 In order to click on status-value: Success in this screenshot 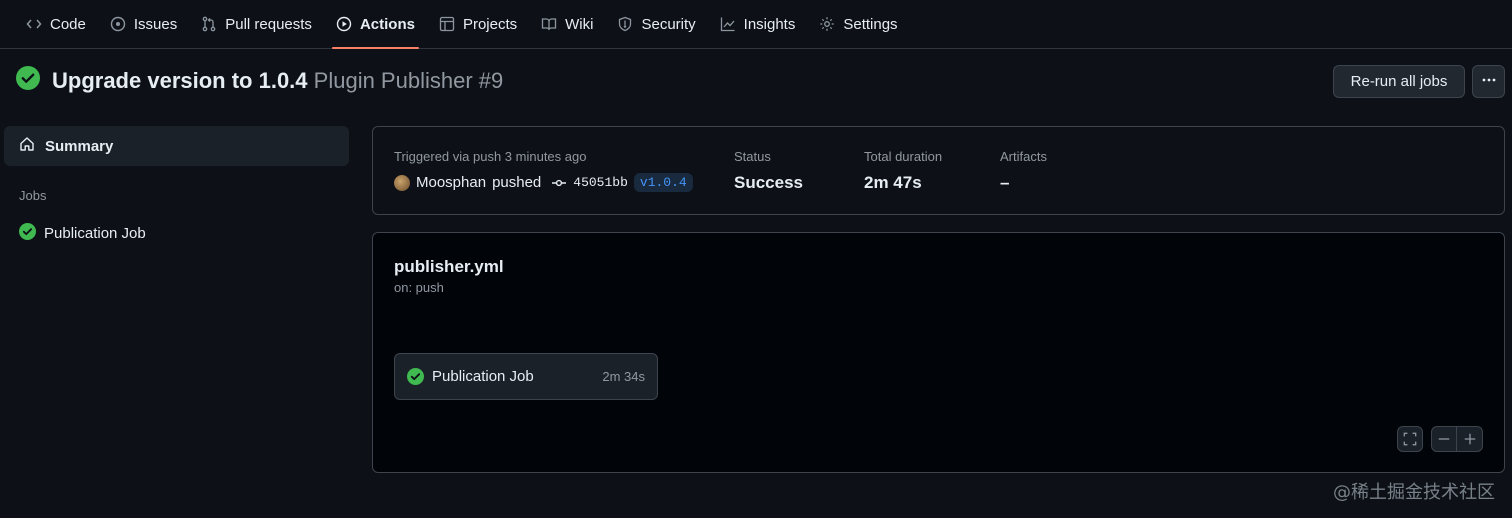, I will do `click(768, 182)`.